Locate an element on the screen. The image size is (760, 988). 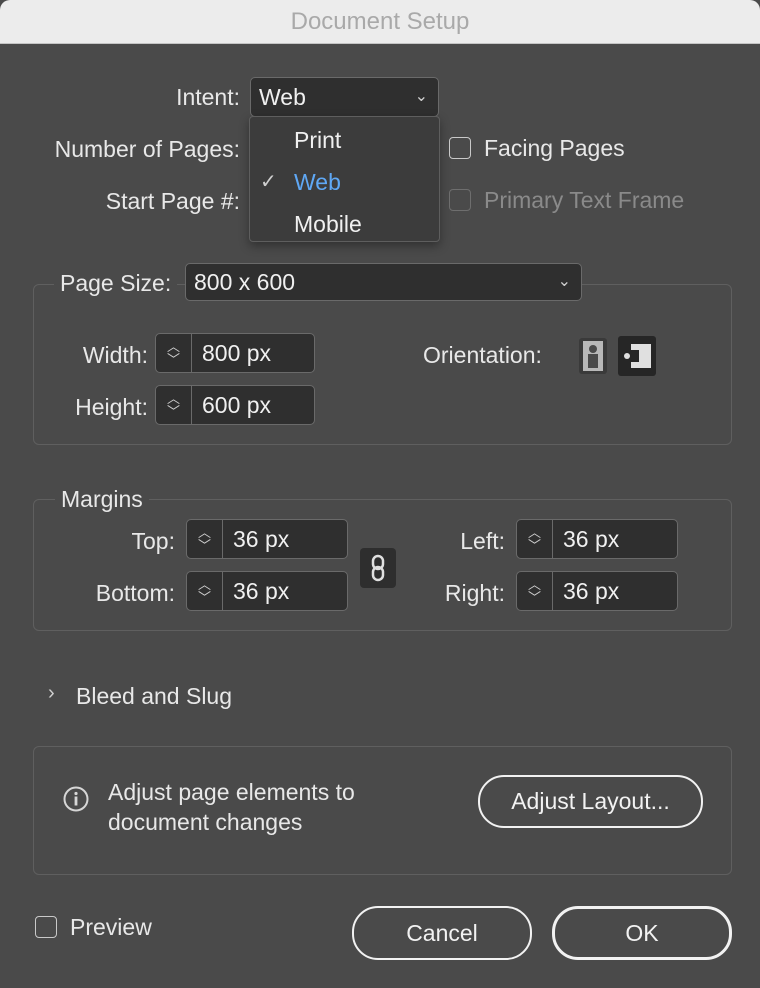
start-page-label: Start Page #: is located at coordinates (172, 201).